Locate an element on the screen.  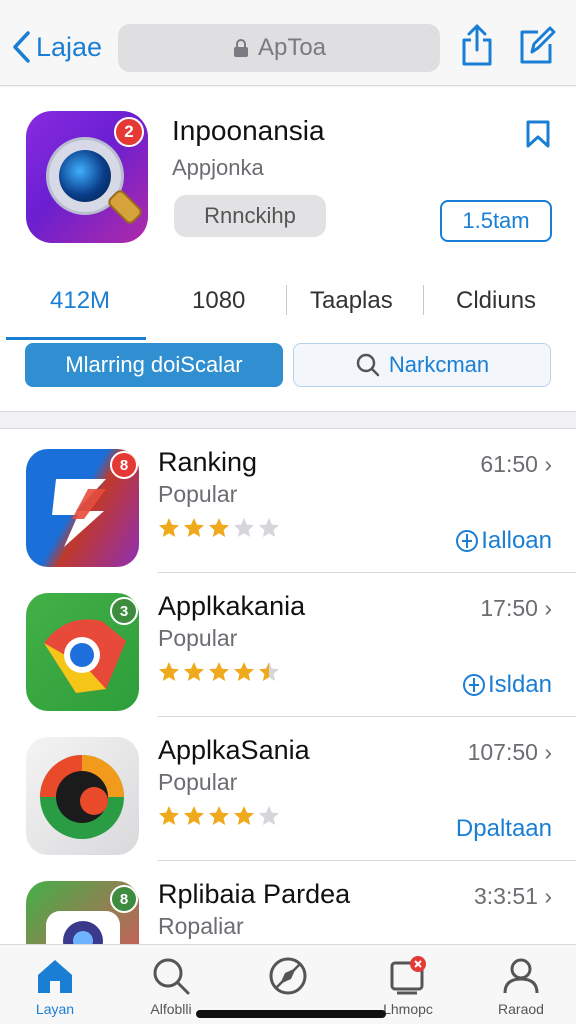
category-tag-button: Rnnckihp is located at coordinates (250, 216).